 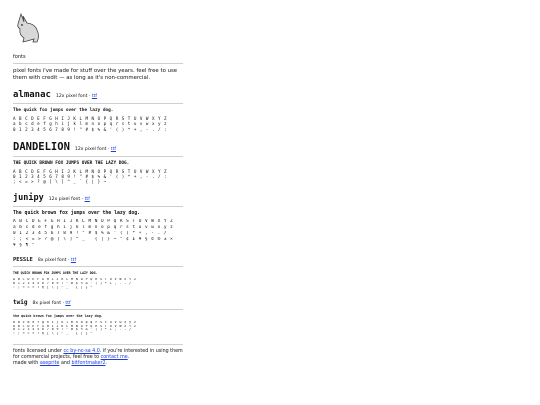 I want to click on made-with-end: ., so click(x=106, y=363).